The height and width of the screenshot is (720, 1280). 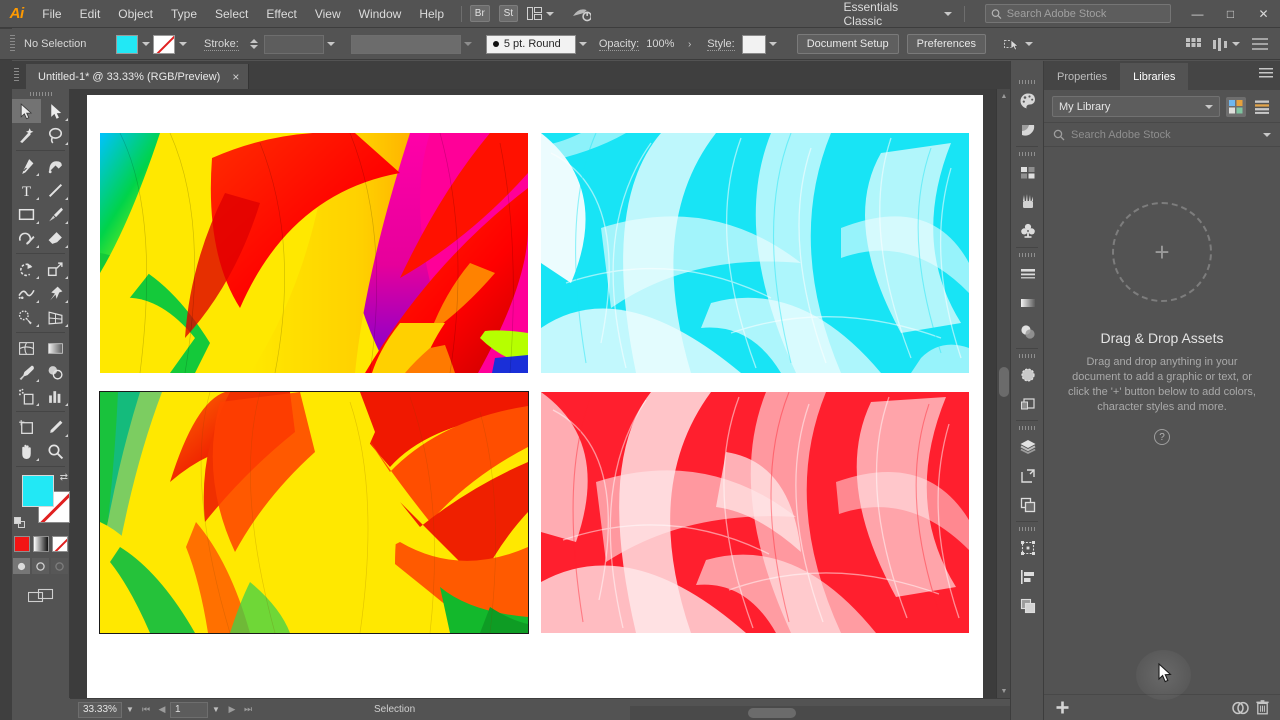 I want to click on gradient-button, so click(x=40, y=544).